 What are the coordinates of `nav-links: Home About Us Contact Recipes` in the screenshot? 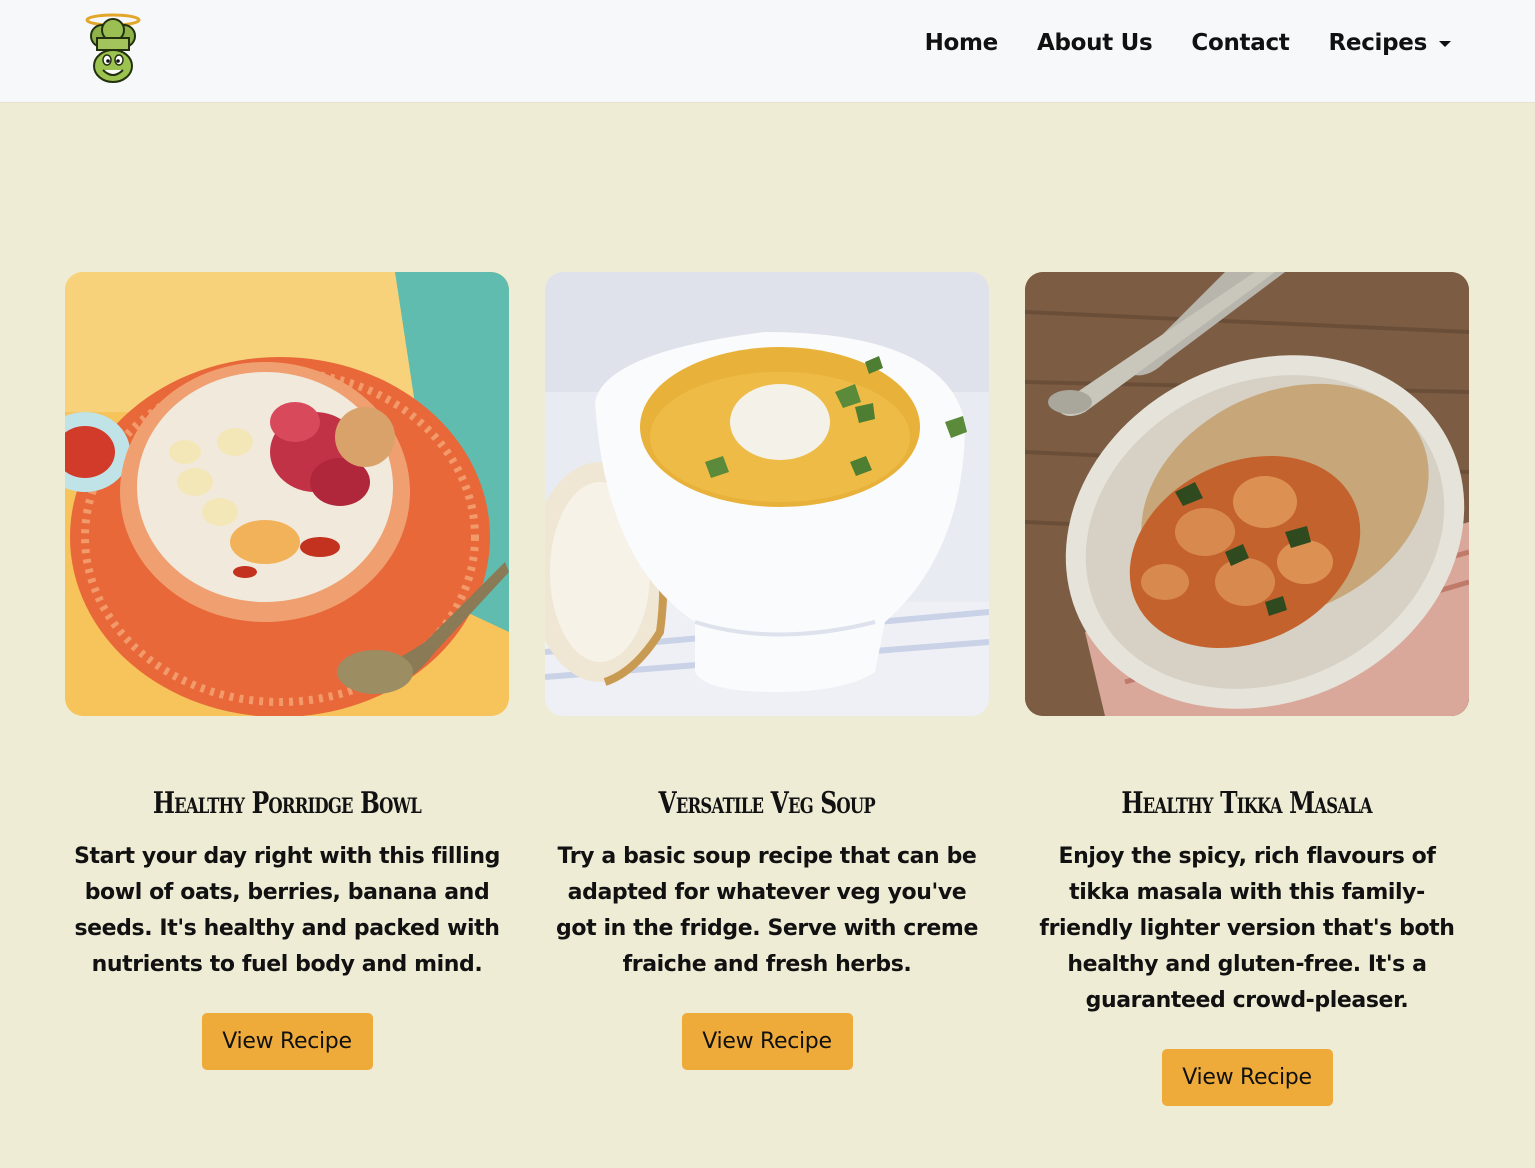 It's located at (1188, 43).